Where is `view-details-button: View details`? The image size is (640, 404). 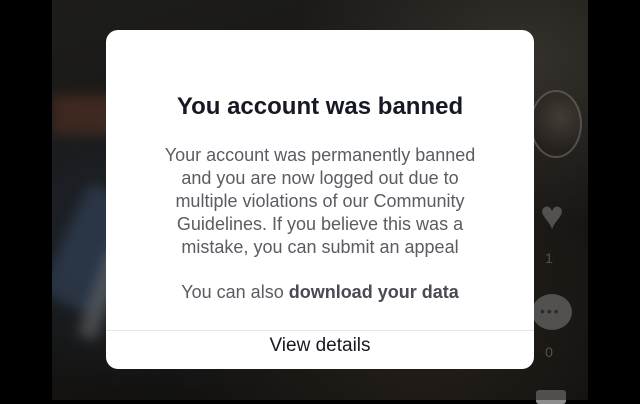
view-details-button: View details is located at coordinates (320, 350).